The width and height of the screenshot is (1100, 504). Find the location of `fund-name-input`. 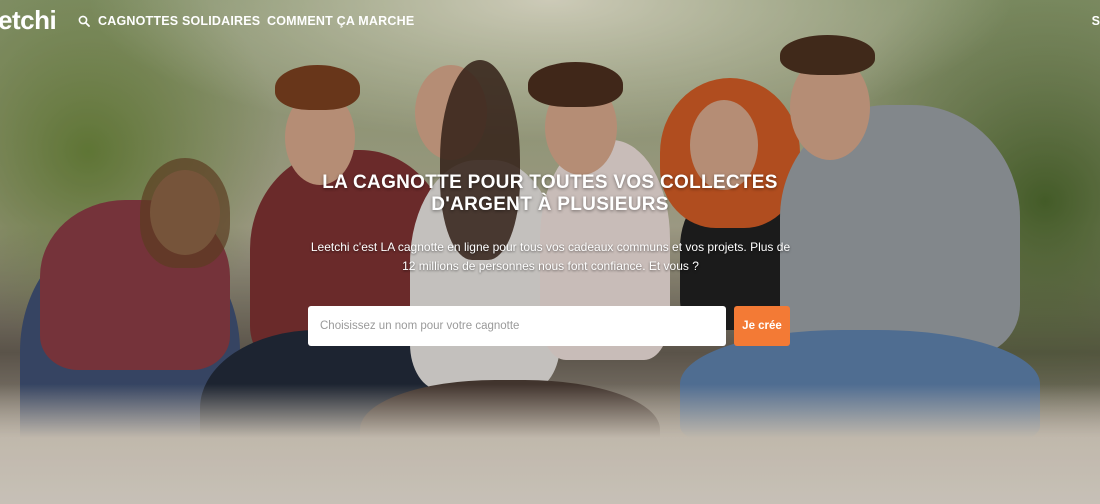

fund-name-input is located at coordinates (517, 326).